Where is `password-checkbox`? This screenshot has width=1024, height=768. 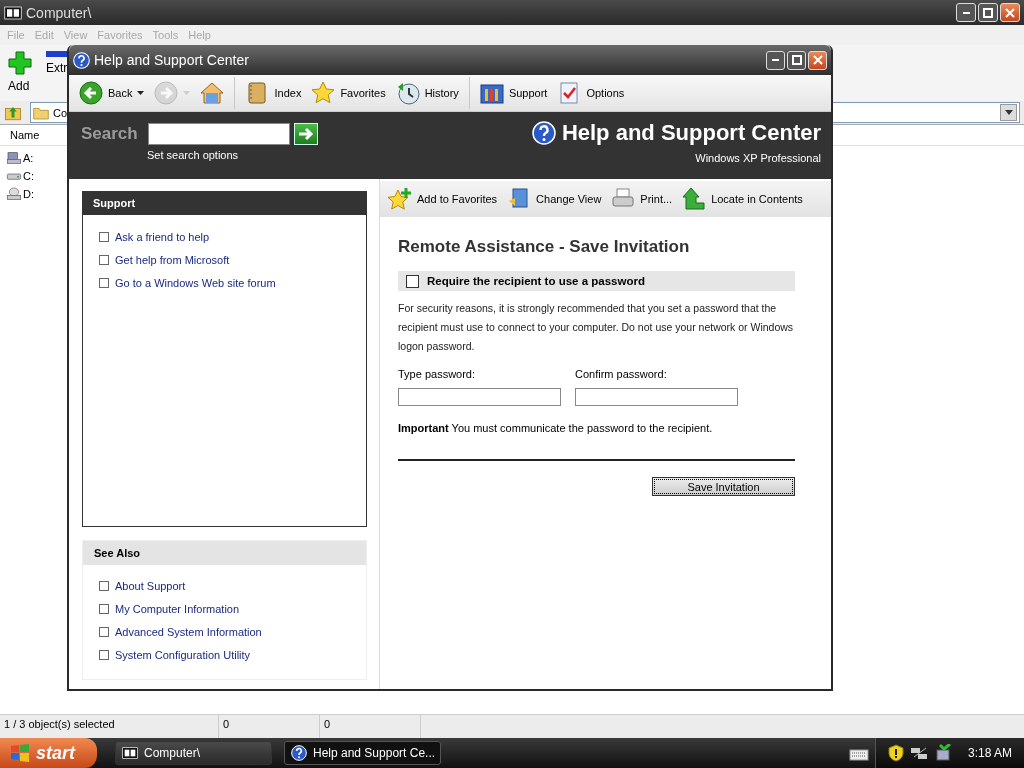 password-checkbox is located at coordinates (412, 281).